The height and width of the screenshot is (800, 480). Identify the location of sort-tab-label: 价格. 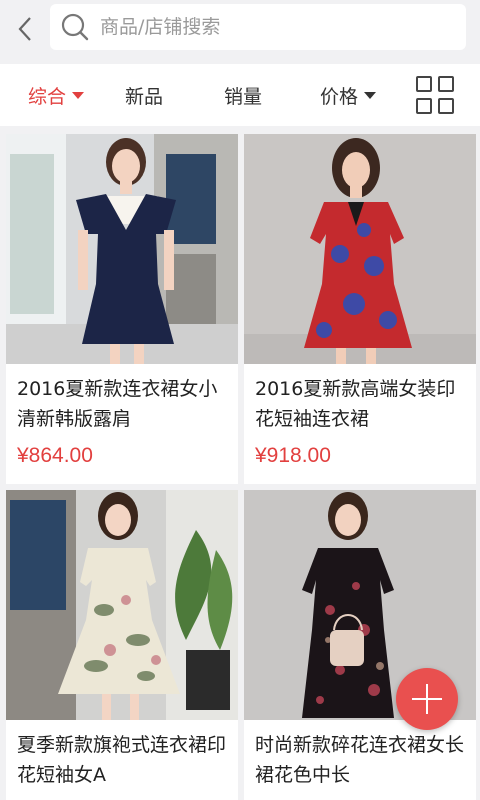
(339, 96).